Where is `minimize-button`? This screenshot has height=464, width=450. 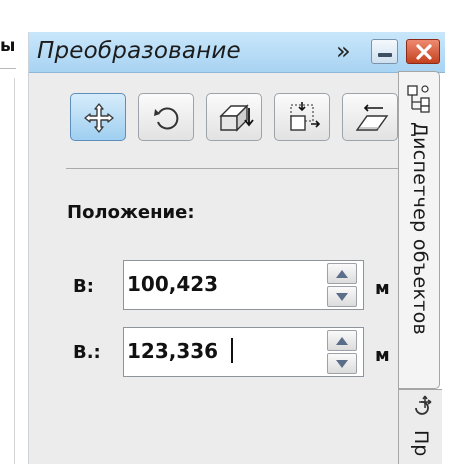 minimize-button is located at coordinates (384, 51).